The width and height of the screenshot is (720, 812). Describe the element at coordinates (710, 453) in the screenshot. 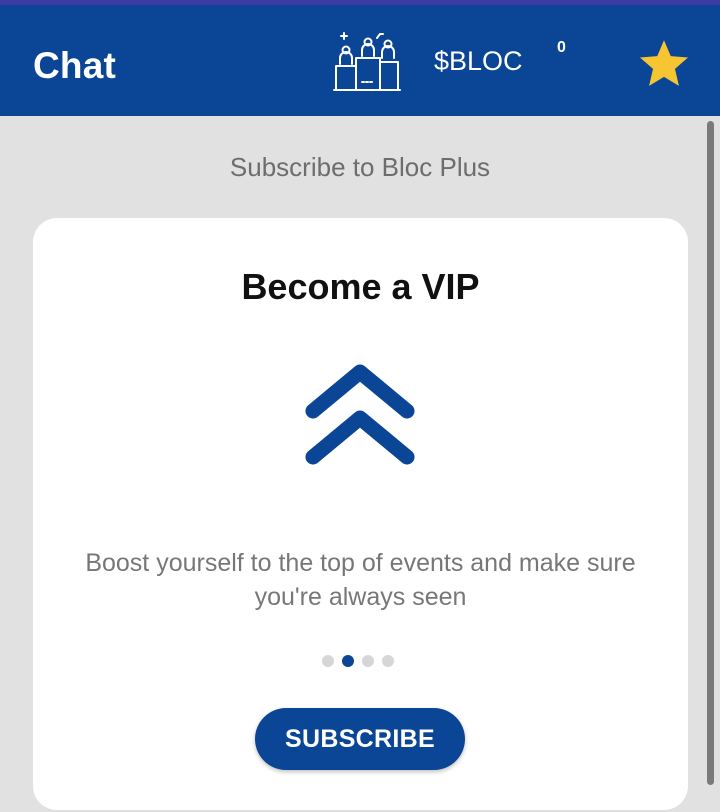

I see `scrollbar` at that location.